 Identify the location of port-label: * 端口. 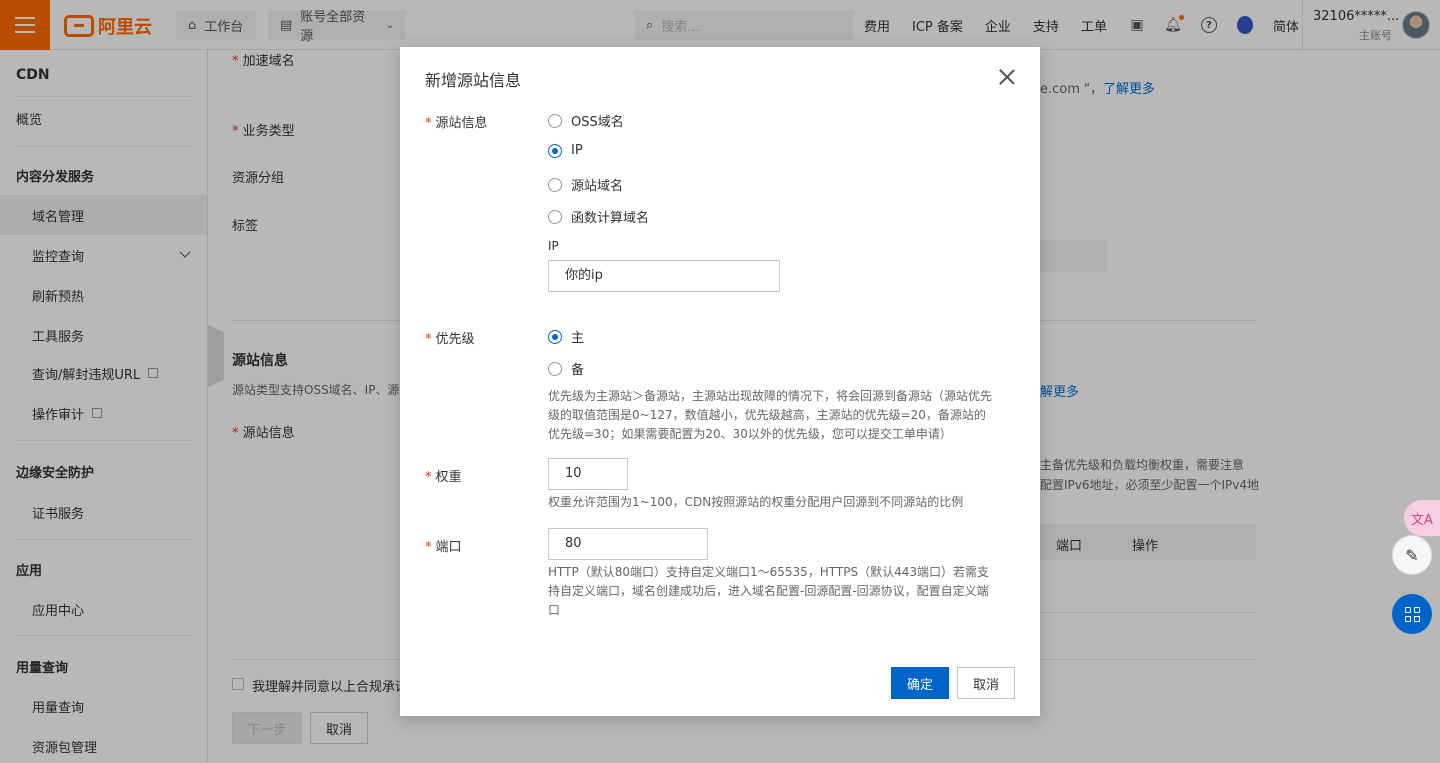
(443, 545).